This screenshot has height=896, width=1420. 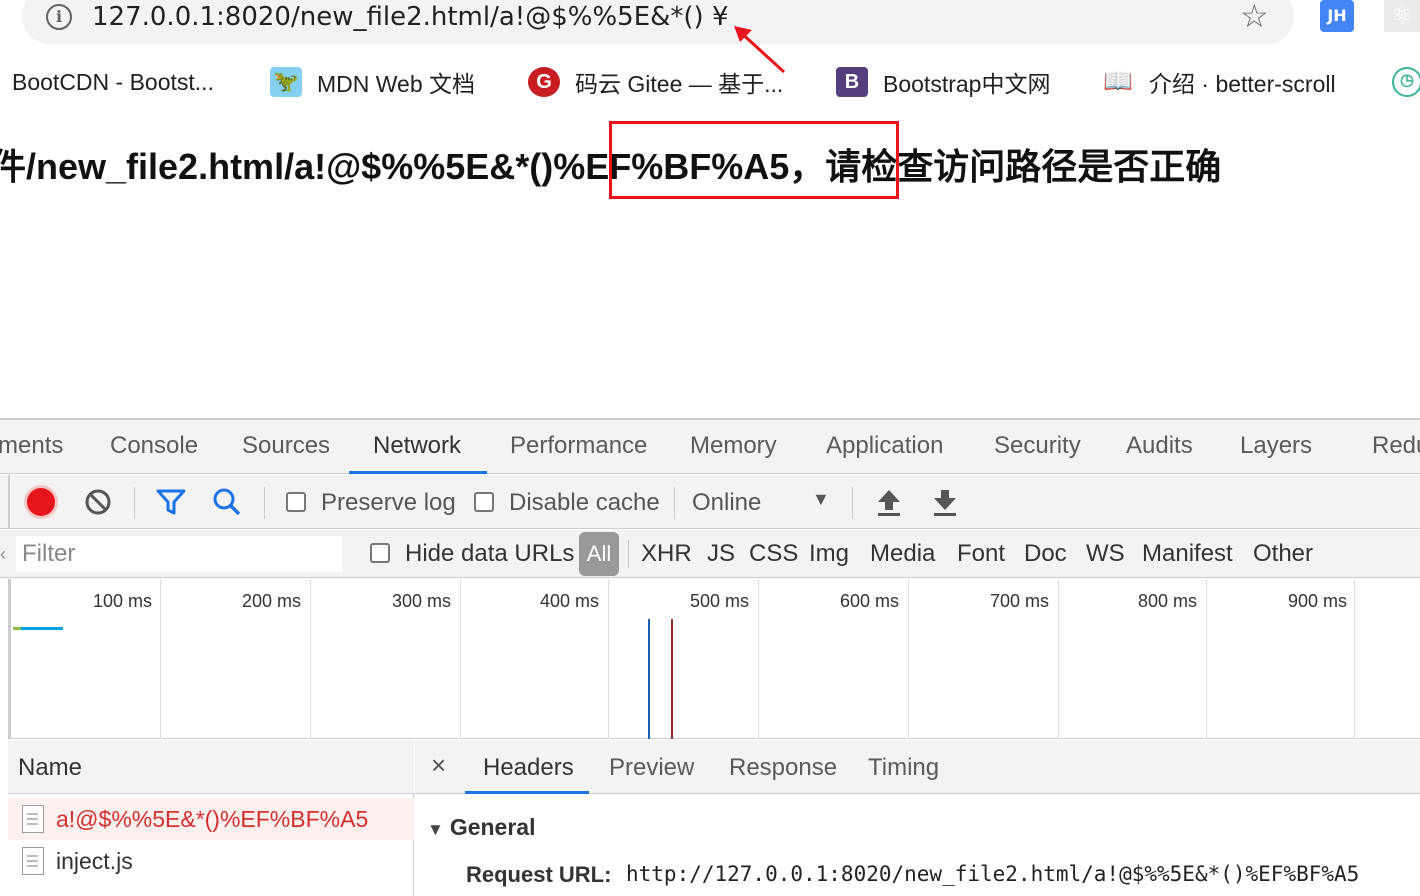 I want to click on active-tab-indicator, so click(x=418, y=472).